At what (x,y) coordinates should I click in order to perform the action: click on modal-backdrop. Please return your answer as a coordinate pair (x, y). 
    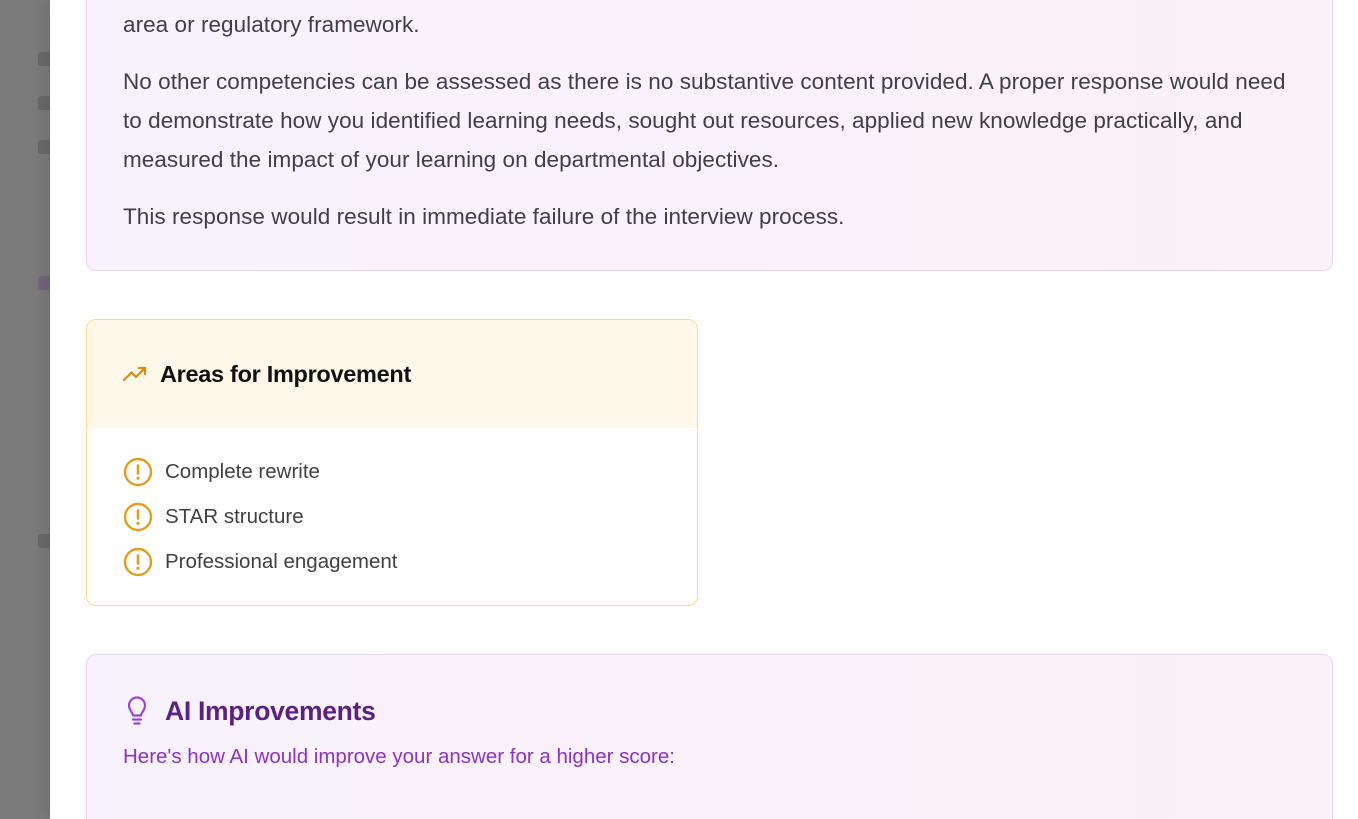
    Looking at the image, I should click on (25, 409).